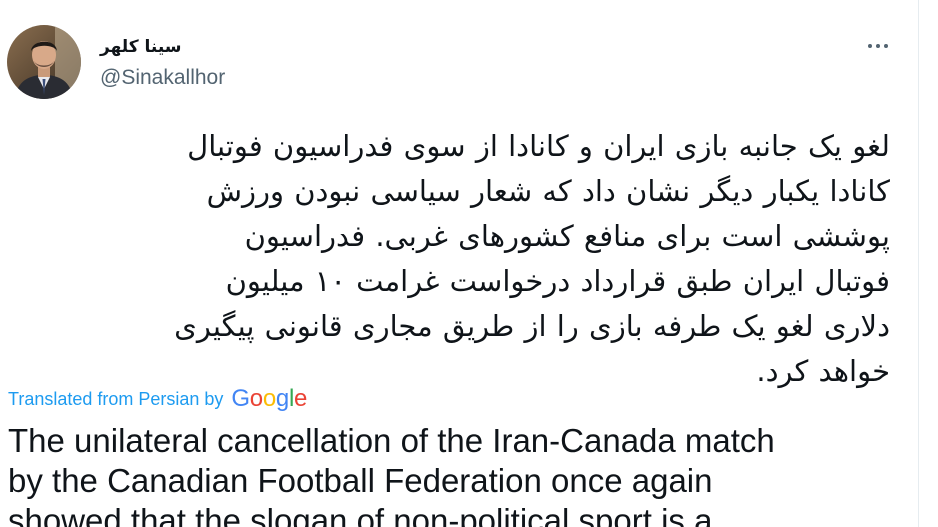  What do you see at coordinates (162, 78) in the screenshot?
I see `author-handle: @Sinakallhor` at bounding box center [162, 78].